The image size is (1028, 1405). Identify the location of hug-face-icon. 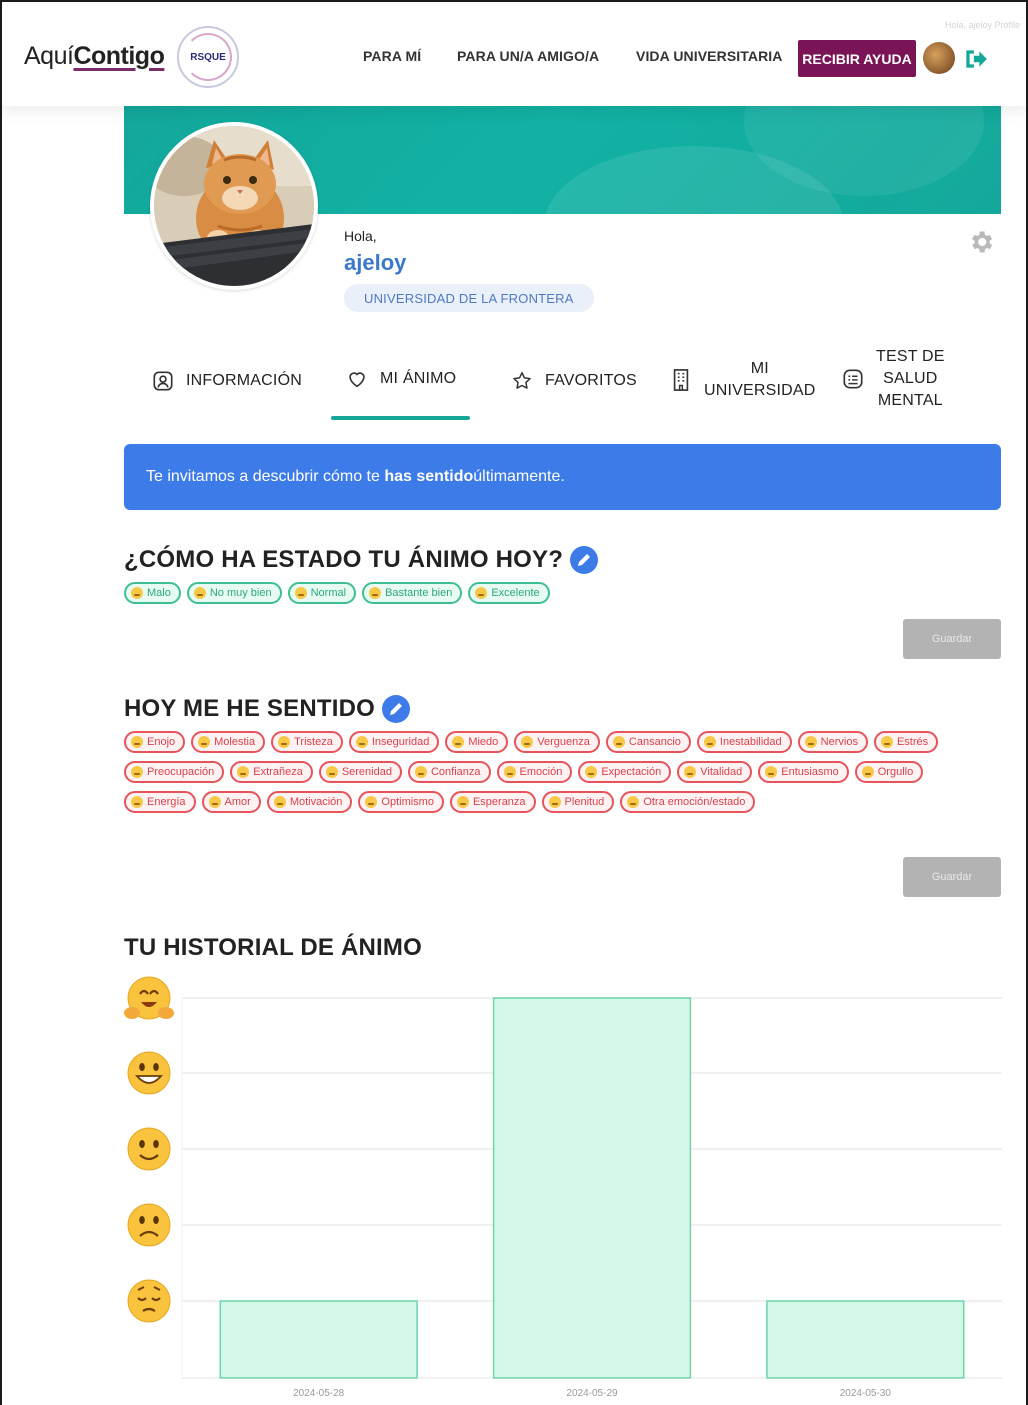
(149, 998).